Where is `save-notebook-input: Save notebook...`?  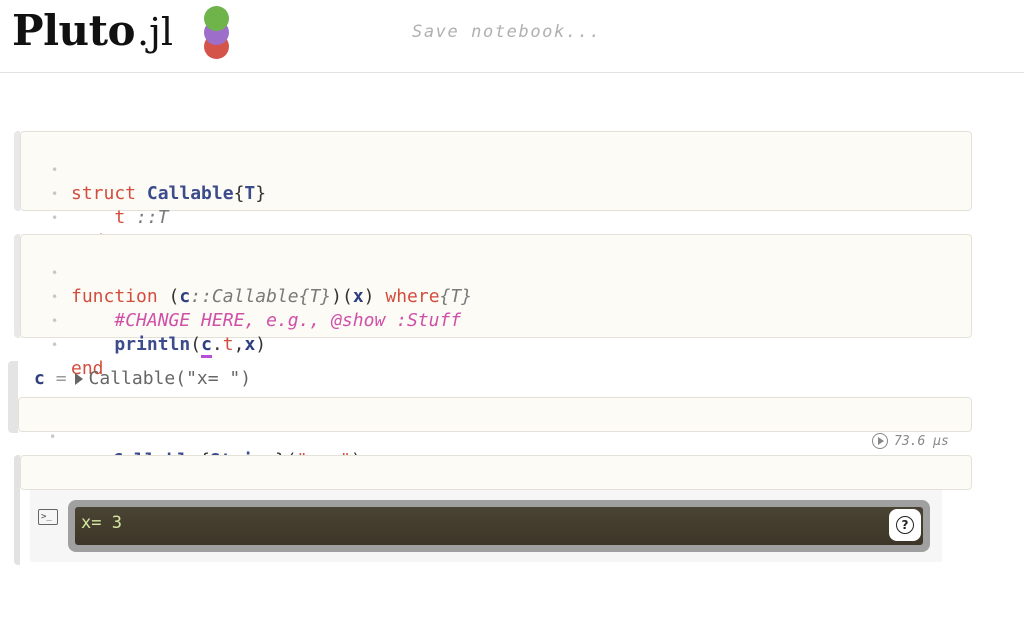
save-notebook-input: Save notebook... is located at coordinates (506, 32).